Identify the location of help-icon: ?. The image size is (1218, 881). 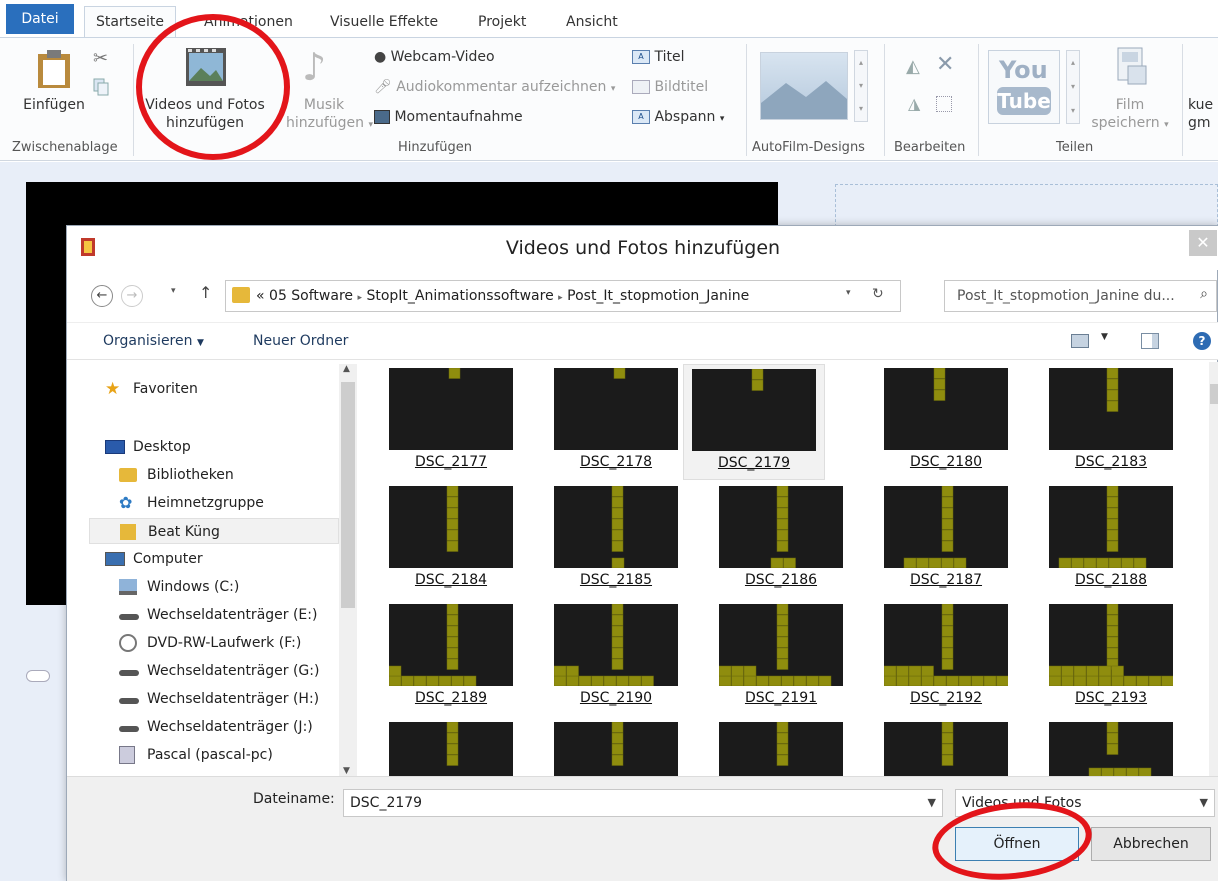
(1202, 341).